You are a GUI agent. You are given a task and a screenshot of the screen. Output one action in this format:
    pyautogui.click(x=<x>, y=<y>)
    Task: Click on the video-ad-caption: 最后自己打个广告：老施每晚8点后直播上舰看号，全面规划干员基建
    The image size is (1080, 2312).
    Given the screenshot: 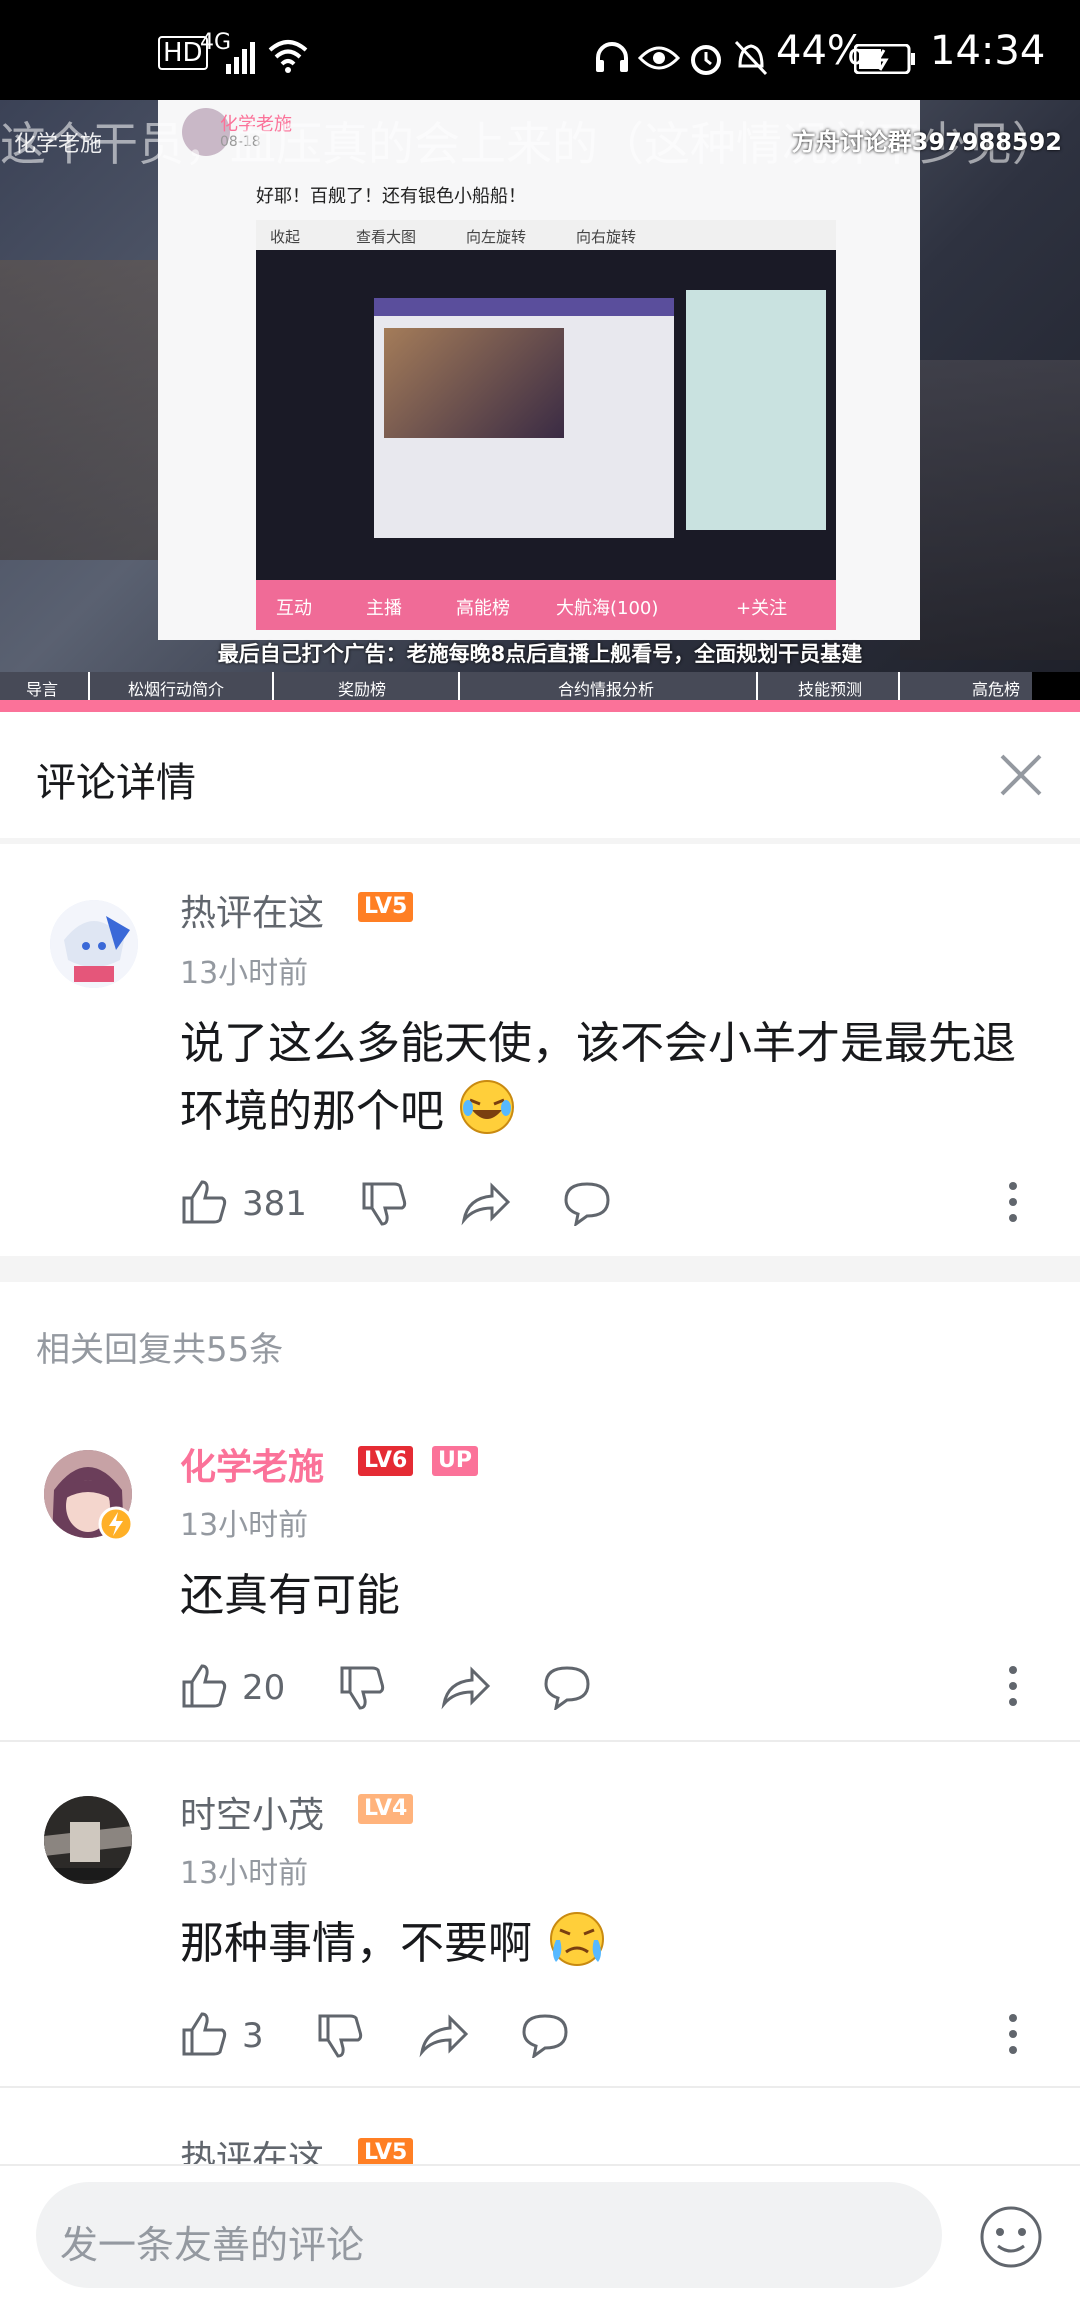 What is the action you would take?
    pyautogui.click(x=540, y=654)
    